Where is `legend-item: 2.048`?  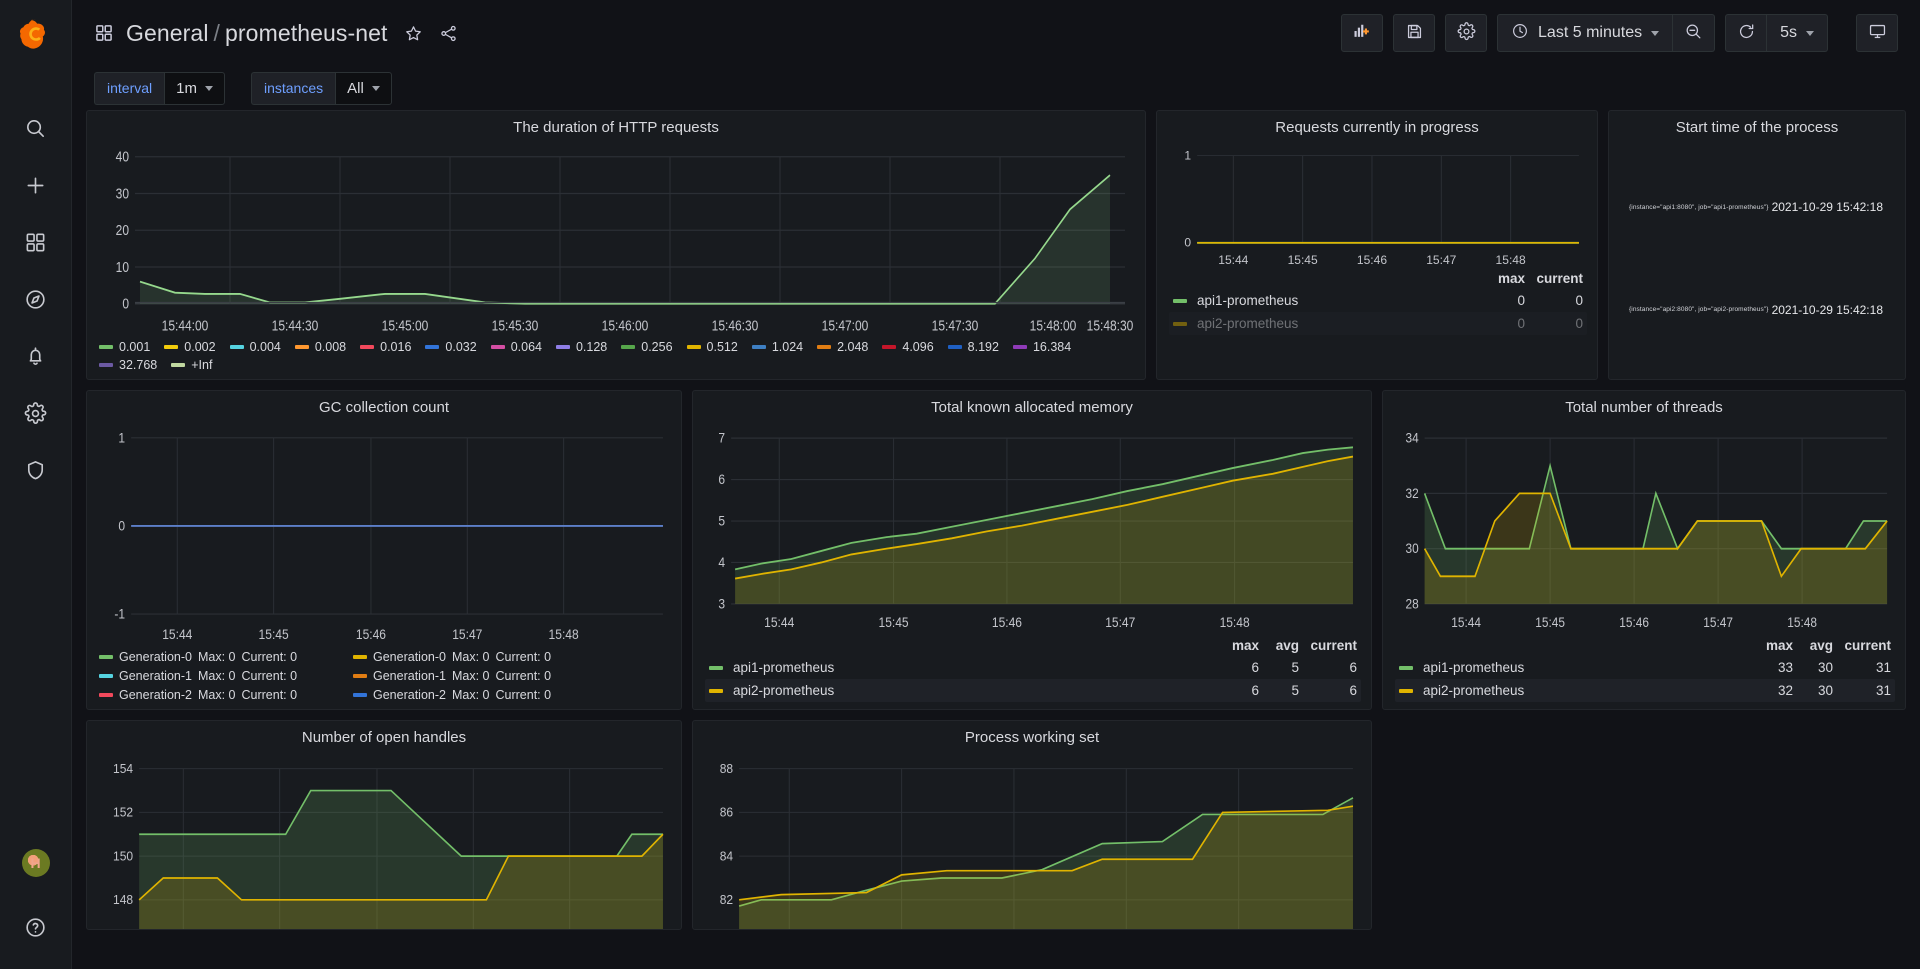 legend-item: 2.048 is located at coordinates (842, 347).